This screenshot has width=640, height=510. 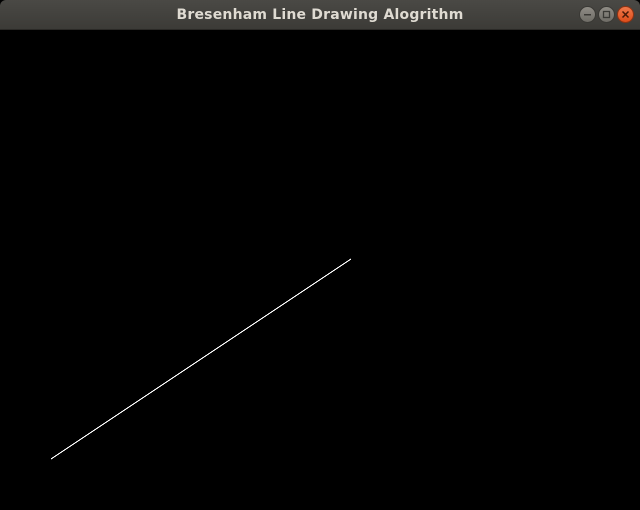 I want to click on window-title: Bresenham Line Drawing Alogrithm, so click(x=320, y=15).